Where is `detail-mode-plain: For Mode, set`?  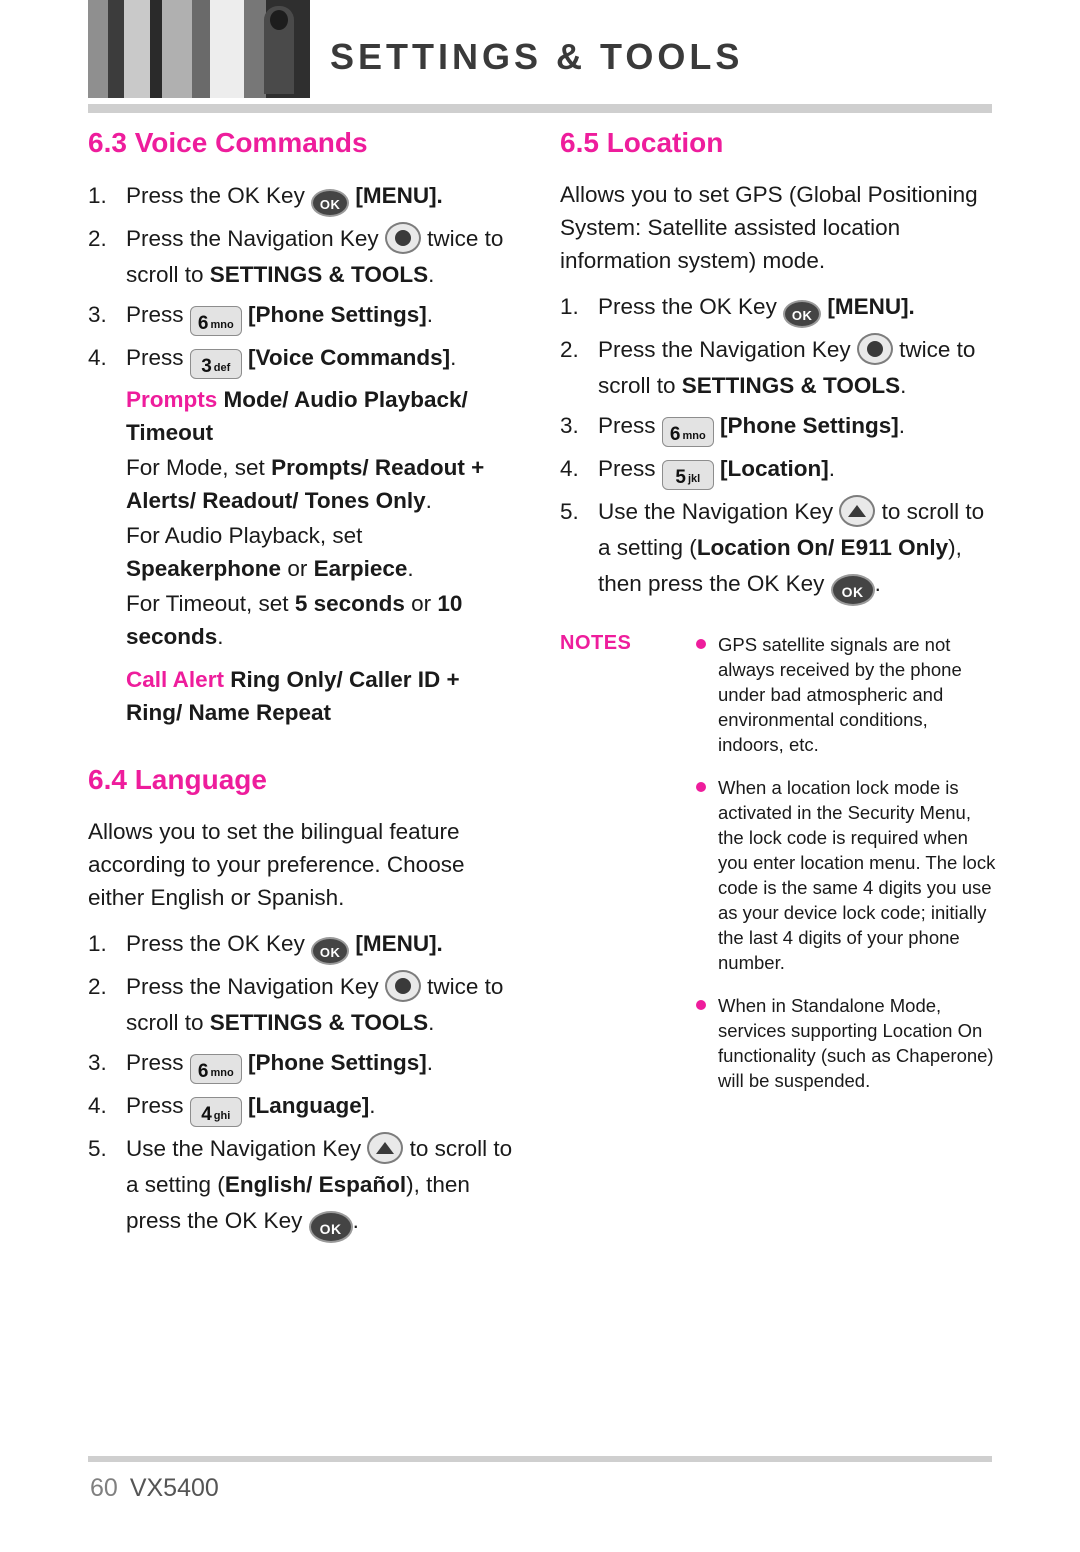
detail-mode-plain: For Mode, set is located at coordinates (199, 467).